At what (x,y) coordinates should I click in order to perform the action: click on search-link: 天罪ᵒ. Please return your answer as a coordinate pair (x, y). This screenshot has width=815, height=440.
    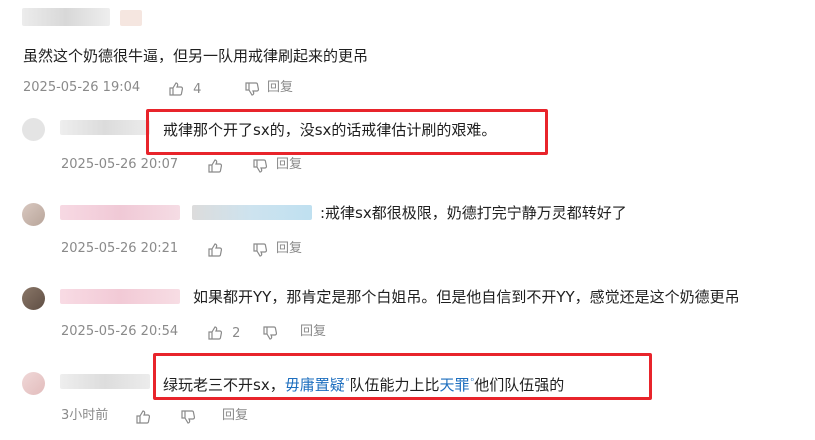
    Looking at the image, I should click on (456, 385).